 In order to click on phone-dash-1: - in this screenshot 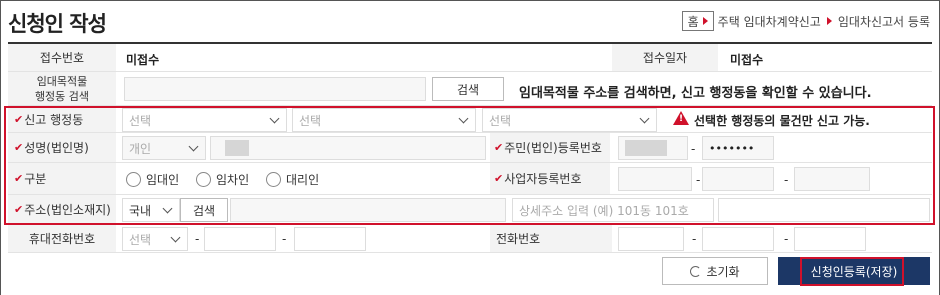, I will do `click(694, 239)`.